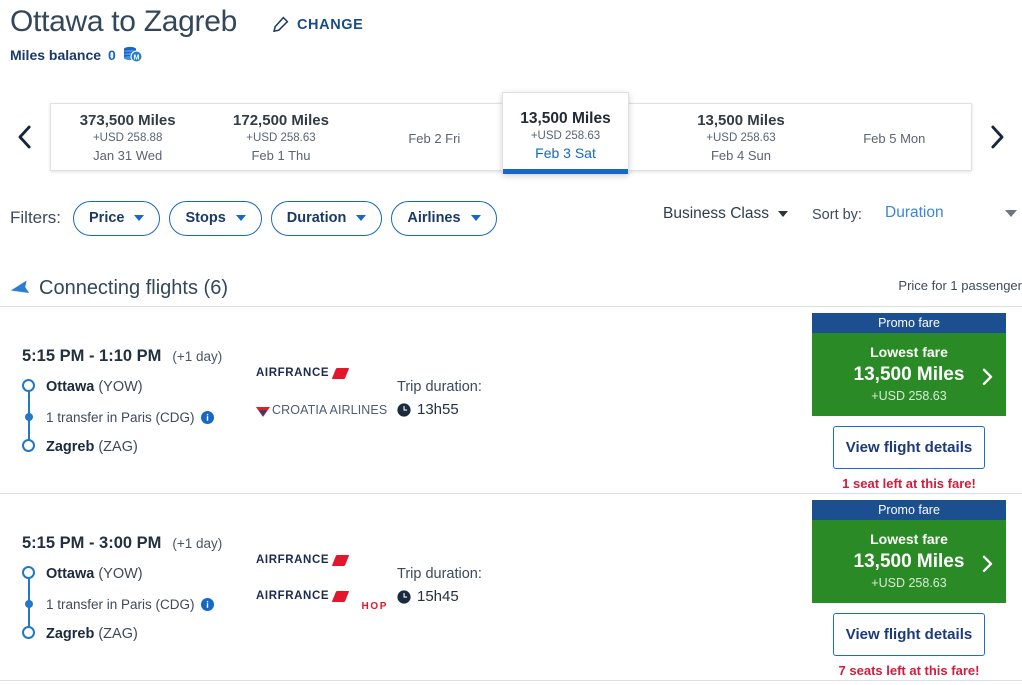 This screenshot has height=685, width=1022. I want to click on seats-left-warning: 1 seat left at this fare!, so click(909, 483).